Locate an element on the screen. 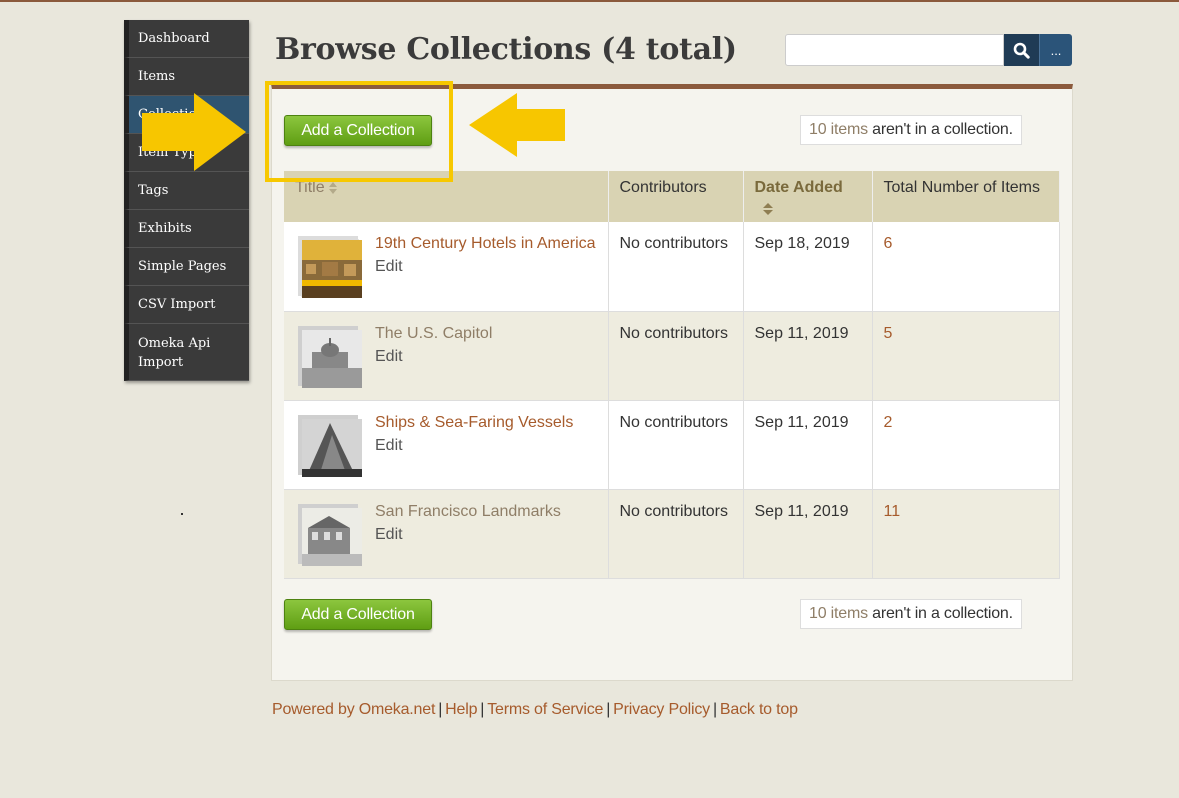  title-header-label: Title is located at coordinates (310, 187).